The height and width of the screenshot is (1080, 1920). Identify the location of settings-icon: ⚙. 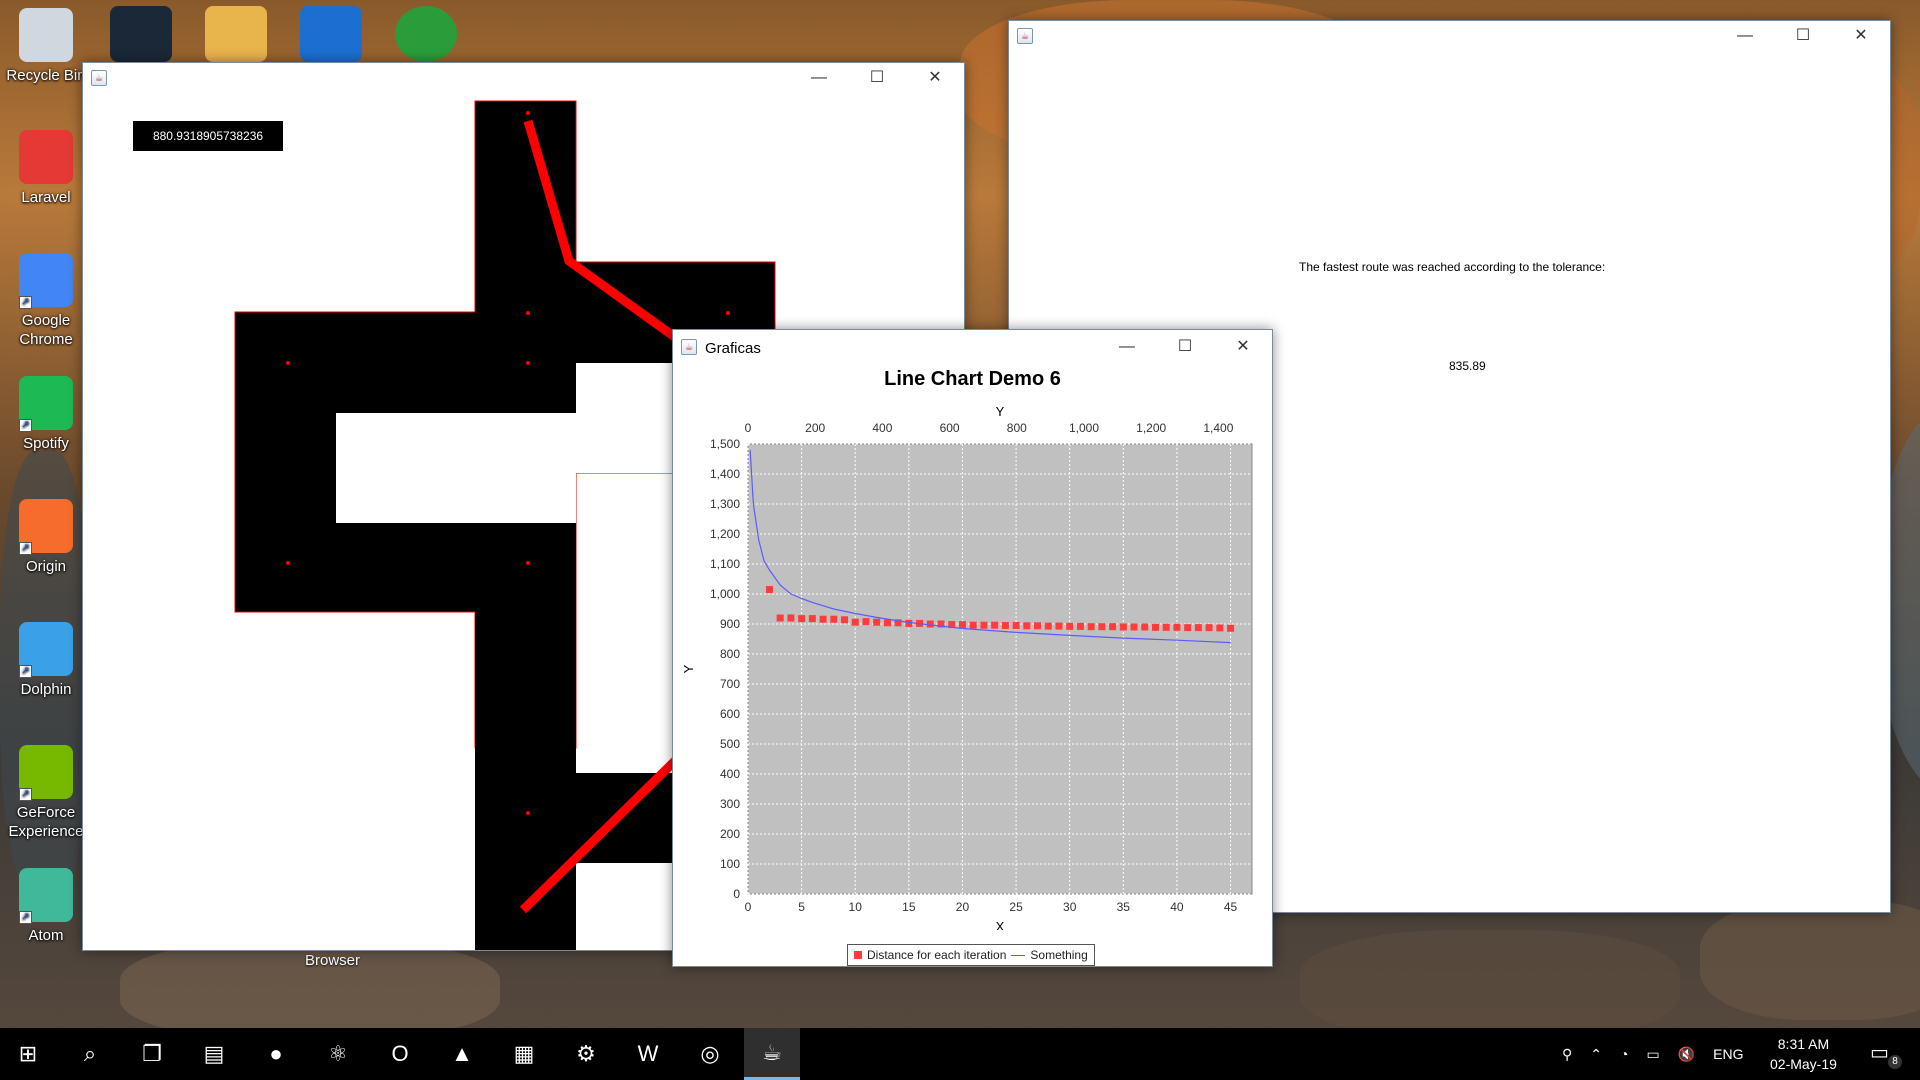
(586, 1053).